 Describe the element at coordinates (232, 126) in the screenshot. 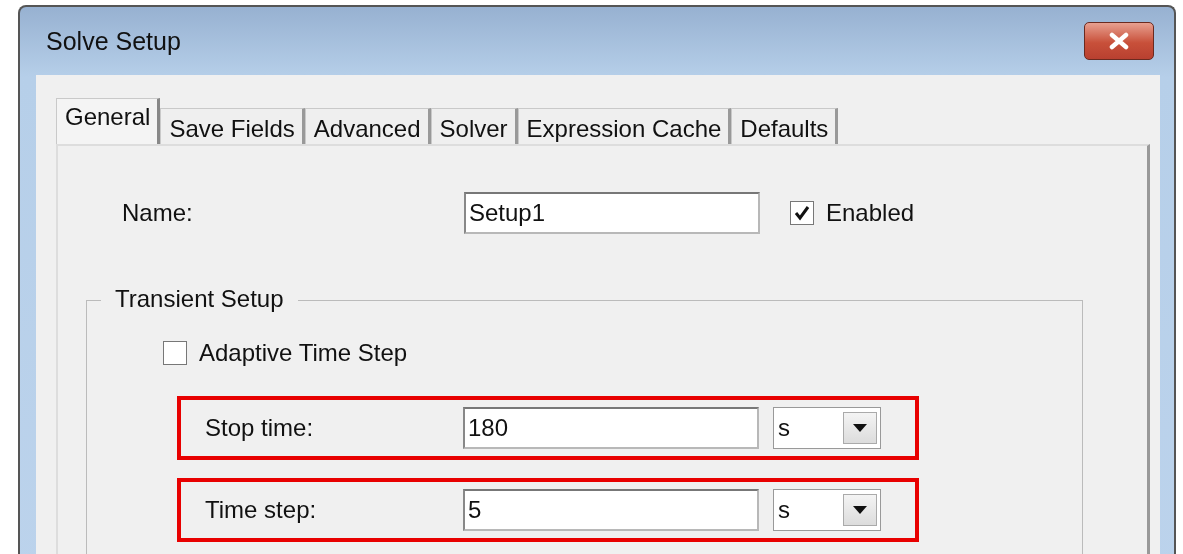

I see `tab: Save Fields` at that location.